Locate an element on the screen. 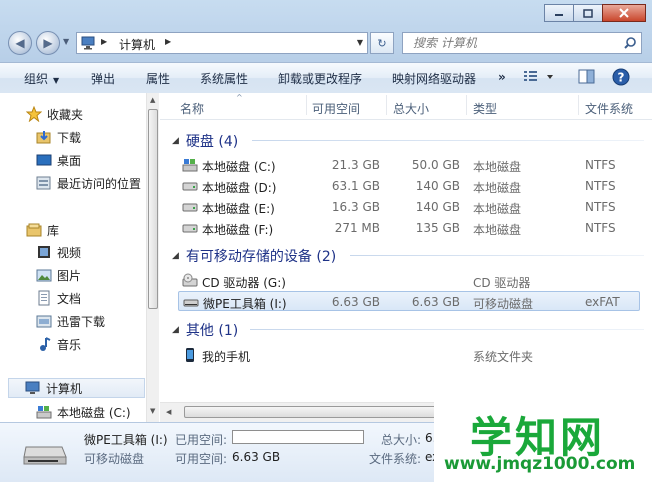 Image resolution: width=652 pixels, height=482 pixels. eject-button: 弹出 is located at coordinates (103, 78).